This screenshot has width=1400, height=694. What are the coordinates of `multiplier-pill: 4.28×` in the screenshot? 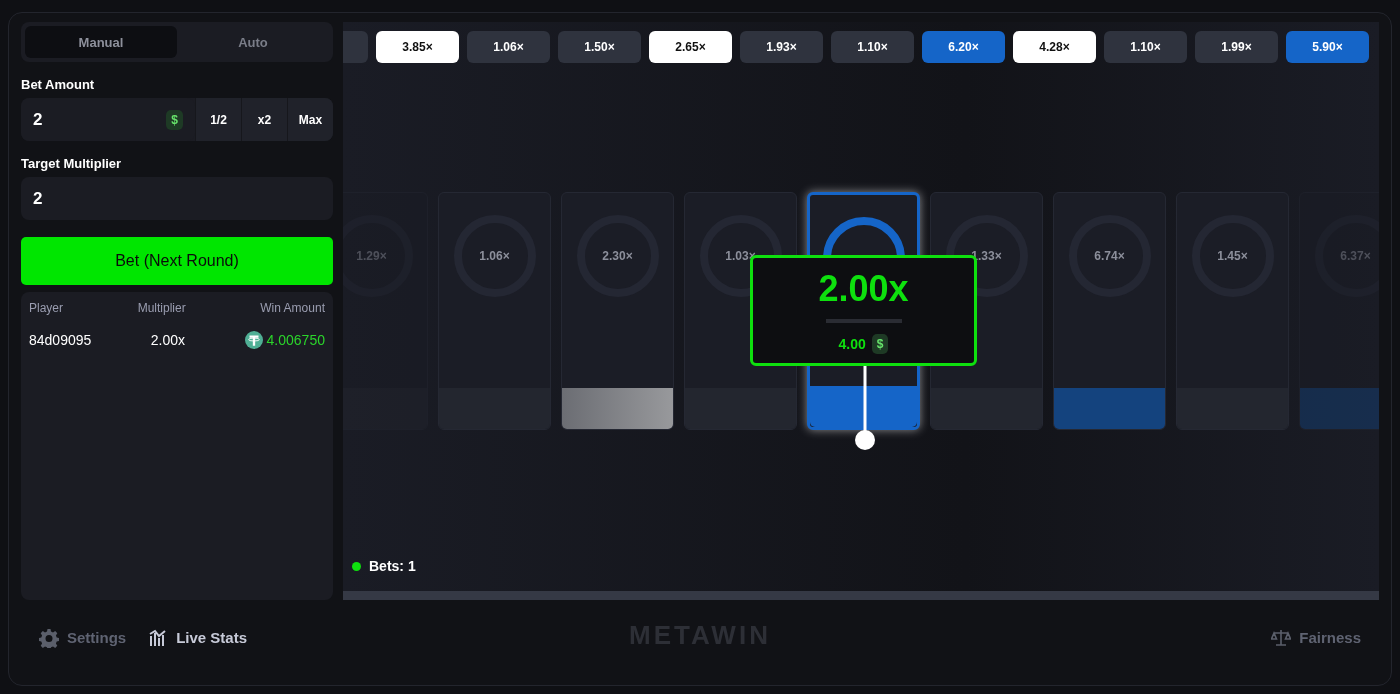 It's located at (1054, 47).